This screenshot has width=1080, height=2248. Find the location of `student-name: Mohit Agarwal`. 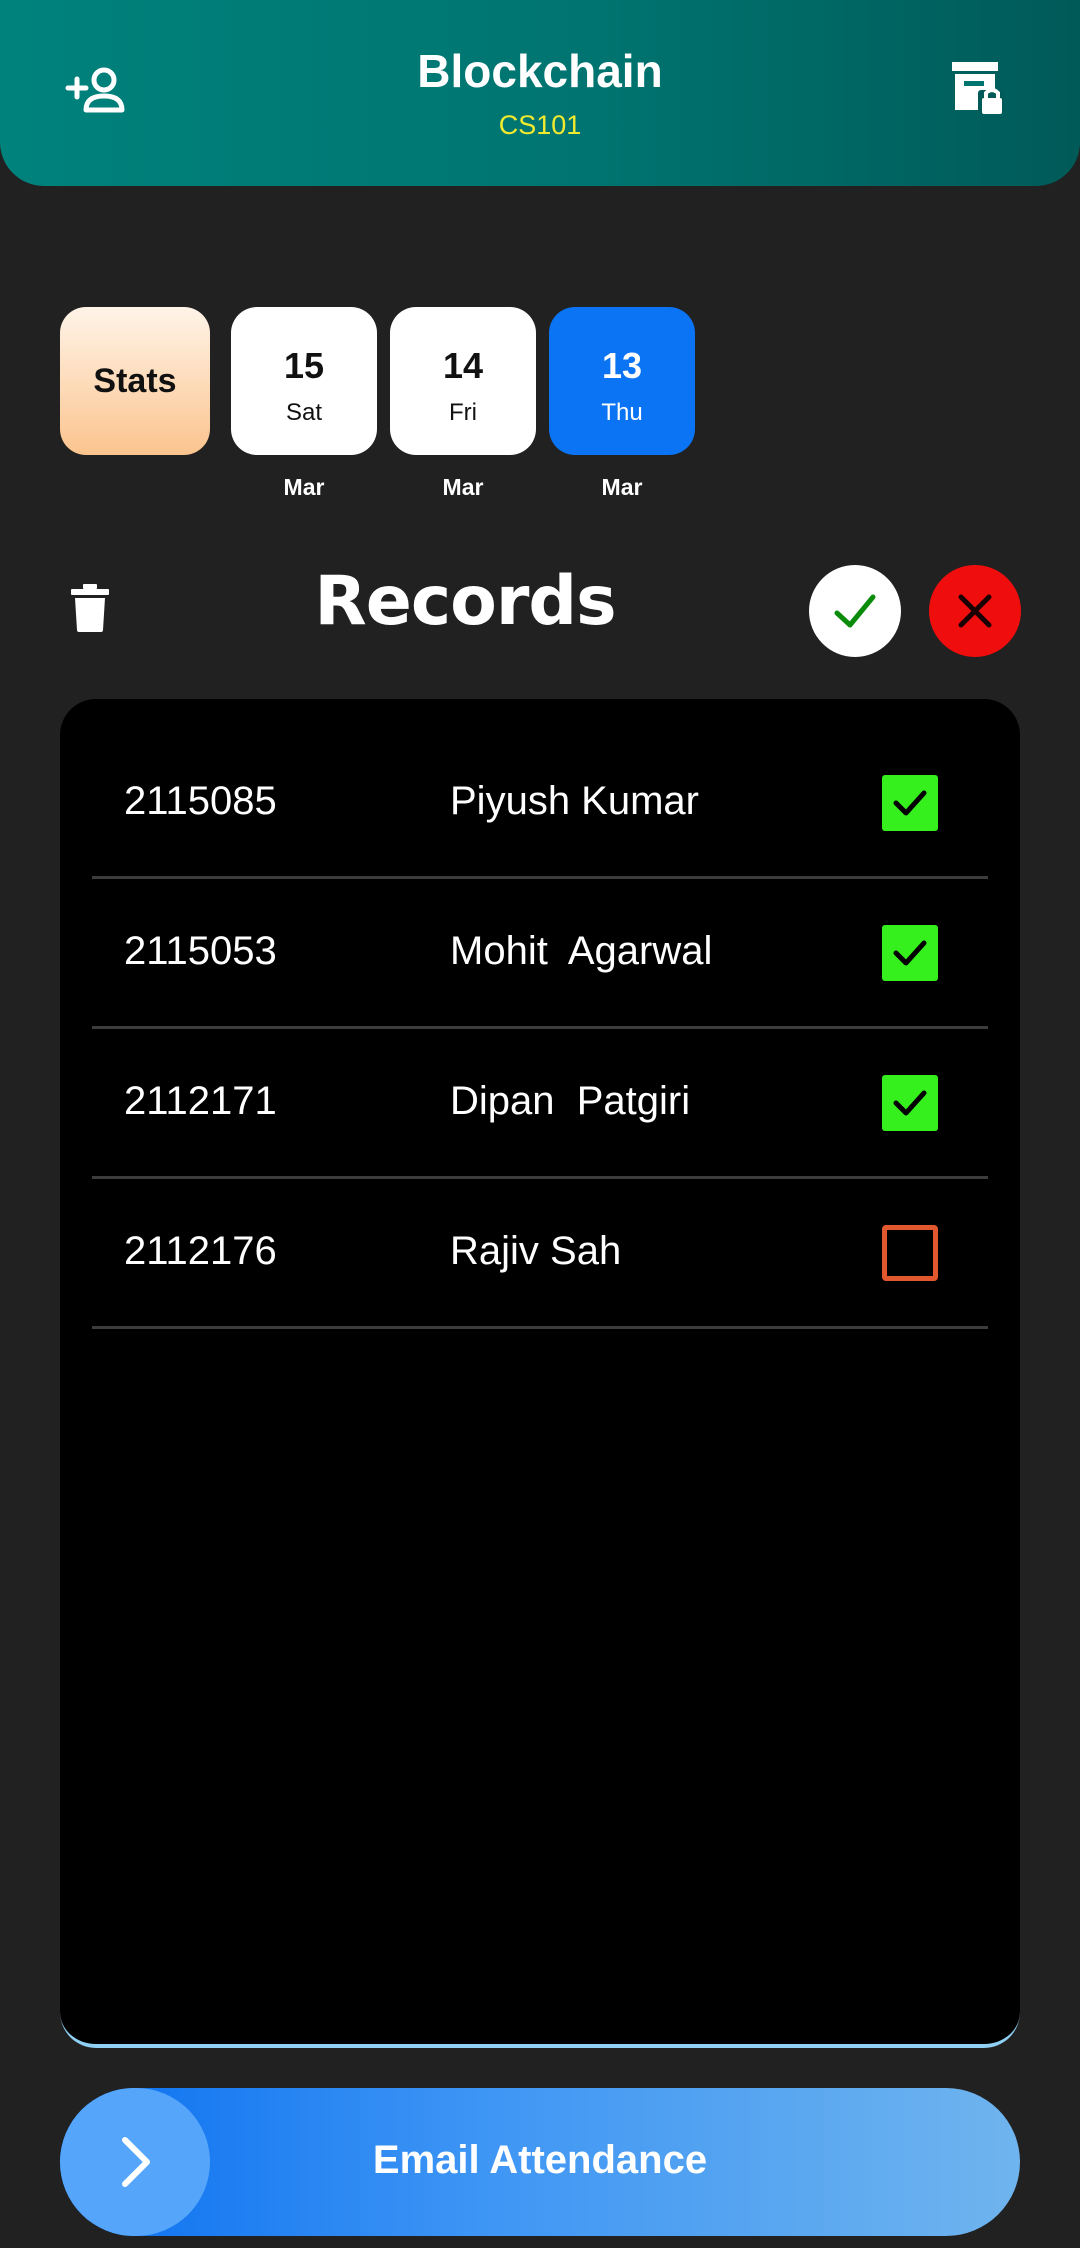

student-name: Mohit Agarwal is located at coordinates (581, 951).